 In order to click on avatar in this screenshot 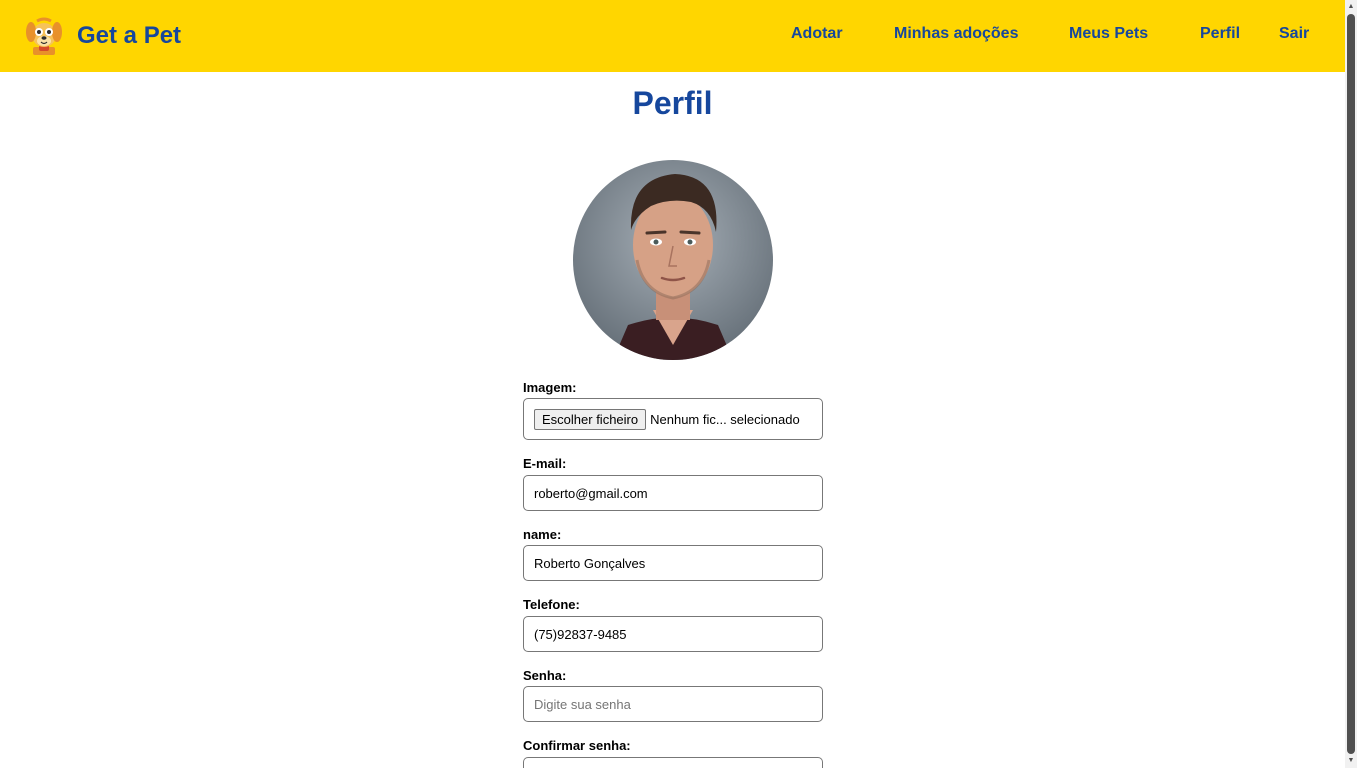, I will do `click(673, 260)`.